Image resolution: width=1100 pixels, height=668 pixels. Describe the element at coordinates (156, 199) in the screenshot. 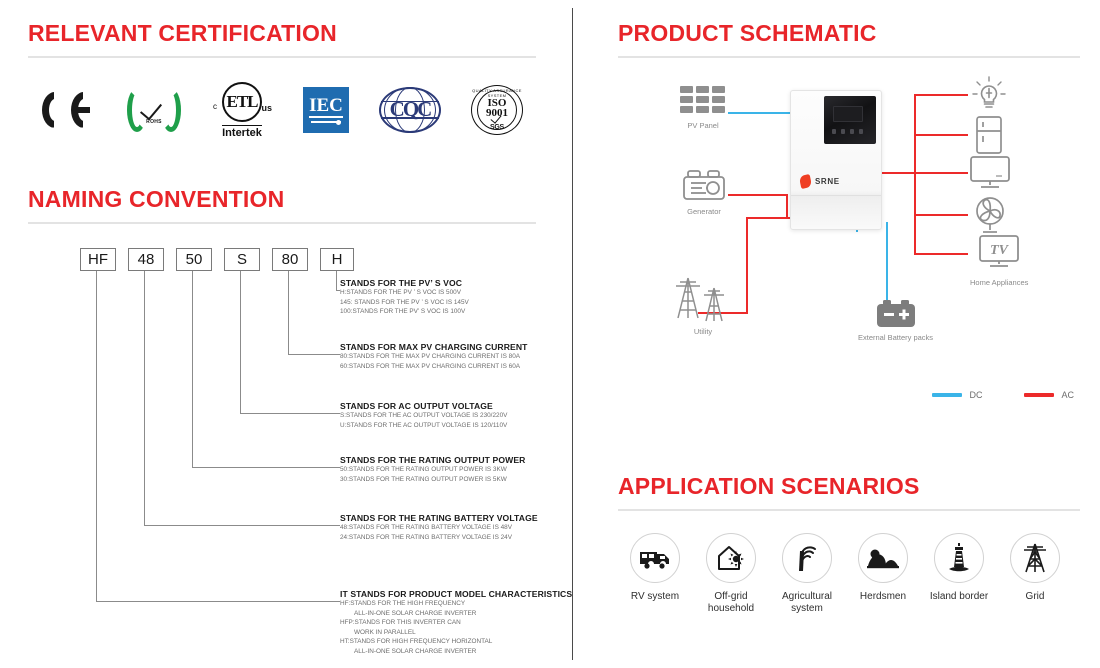

I see `naming-title: NAMING CONVENTION` at that location.